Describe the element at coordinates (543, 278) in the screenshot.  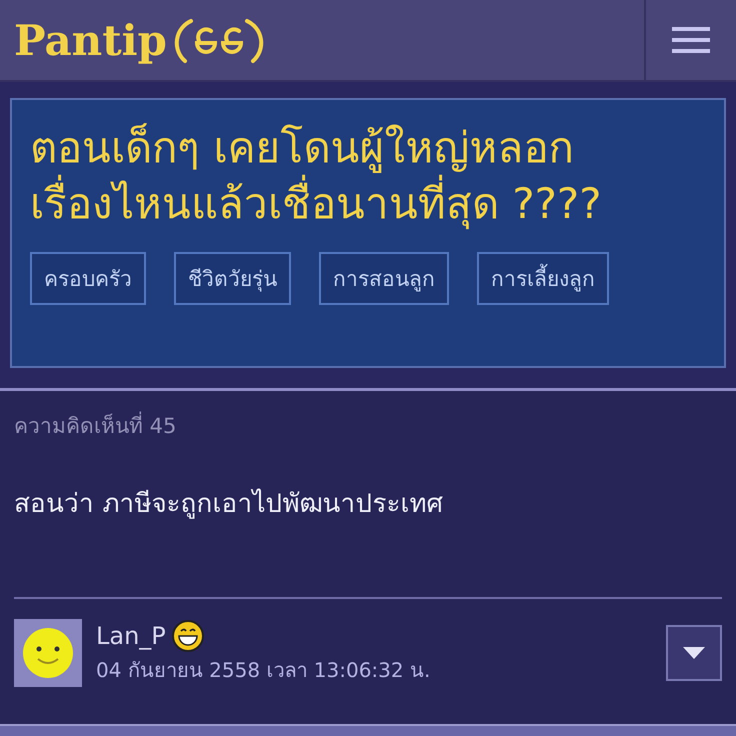
I see `tag-link: การเลี้ยงลูก` at that location.